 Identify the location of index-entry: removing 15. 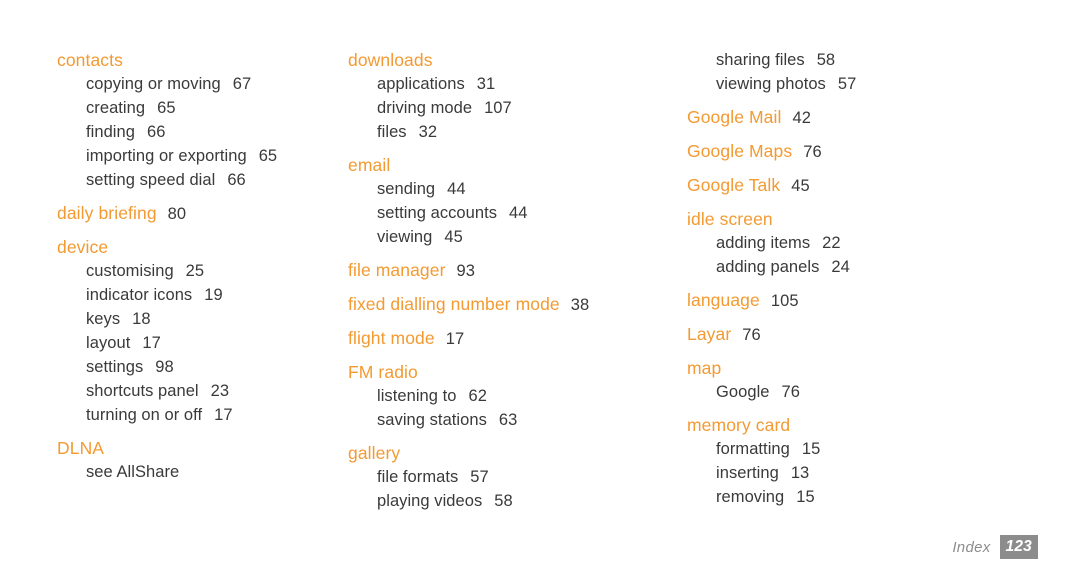
(878, 497).